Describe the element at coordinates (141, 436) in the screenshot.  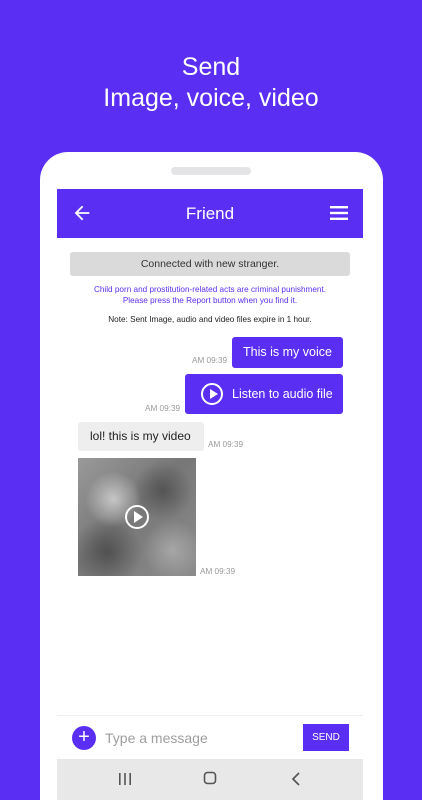
I see `incoming-message: lol! this is my video` at that location.